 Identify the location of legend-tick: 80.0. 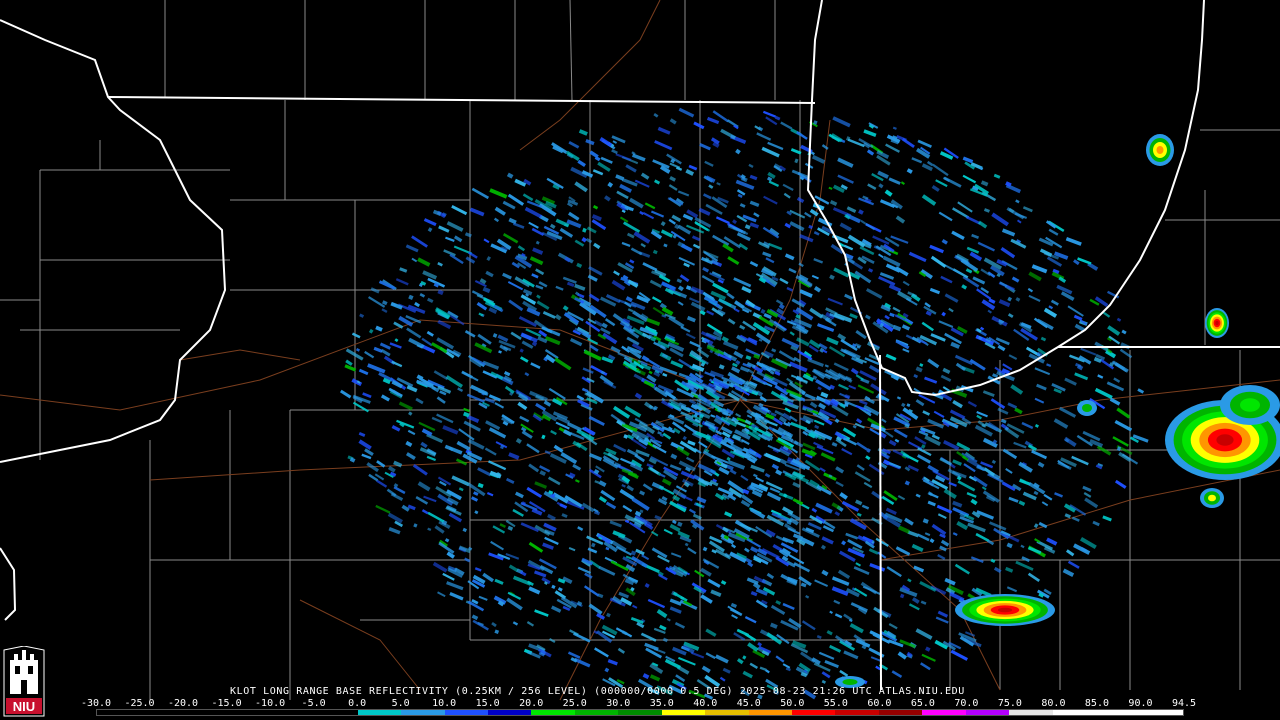
(1053, 703).